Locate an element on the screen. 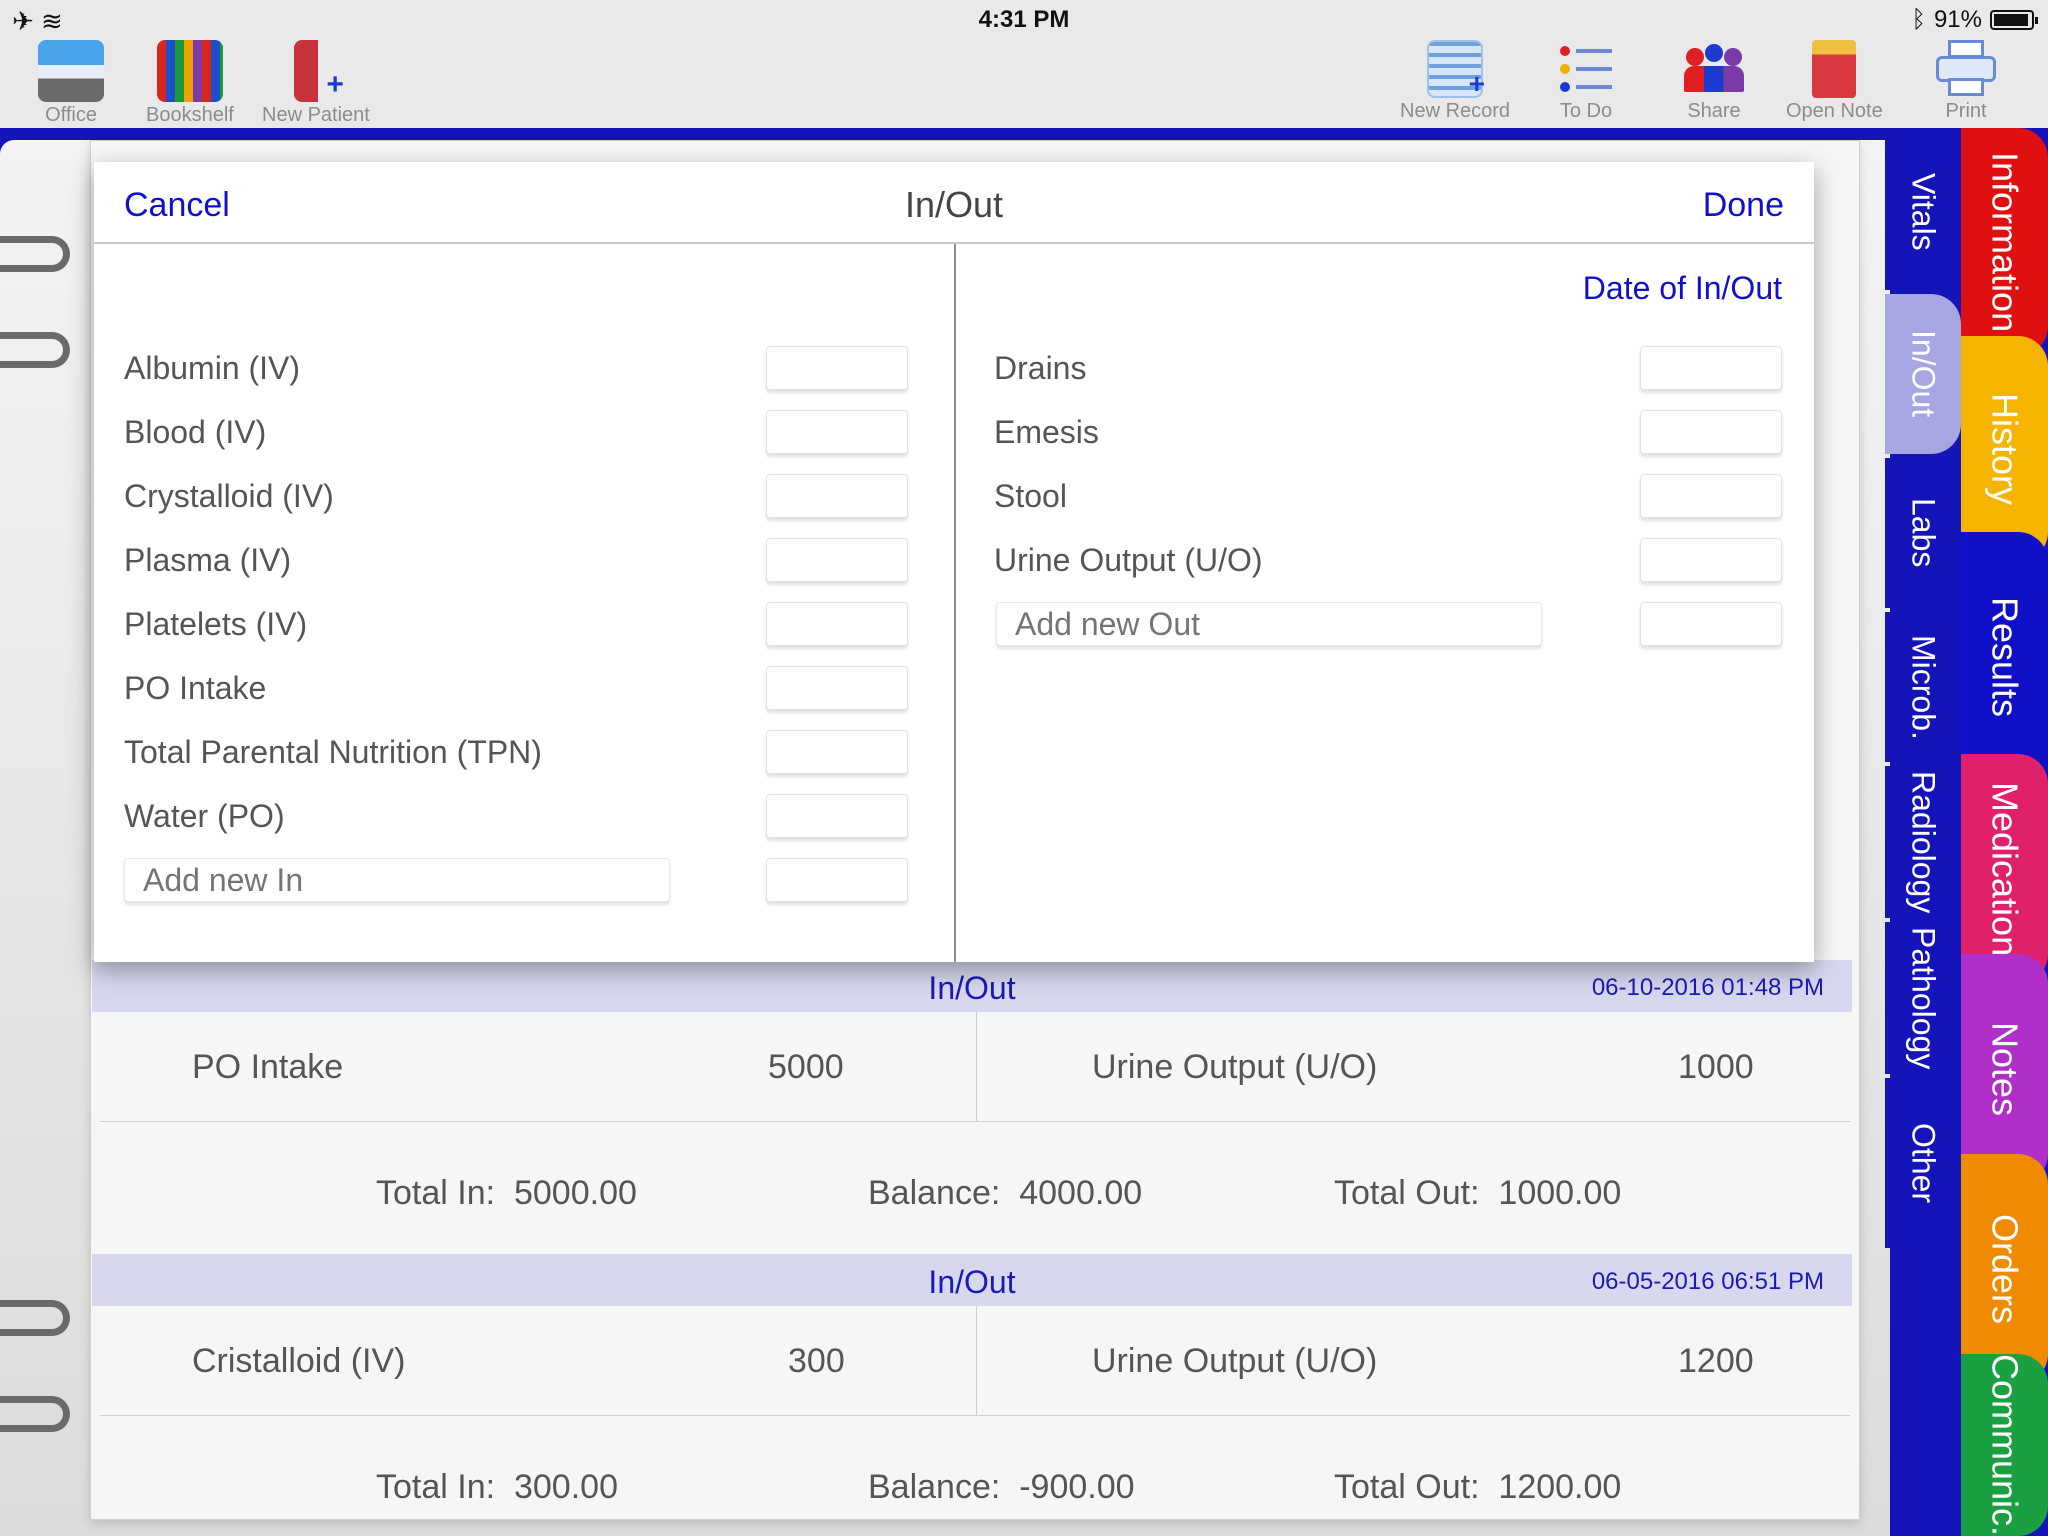  print-button: Print is located at coordinates (1966, 81).